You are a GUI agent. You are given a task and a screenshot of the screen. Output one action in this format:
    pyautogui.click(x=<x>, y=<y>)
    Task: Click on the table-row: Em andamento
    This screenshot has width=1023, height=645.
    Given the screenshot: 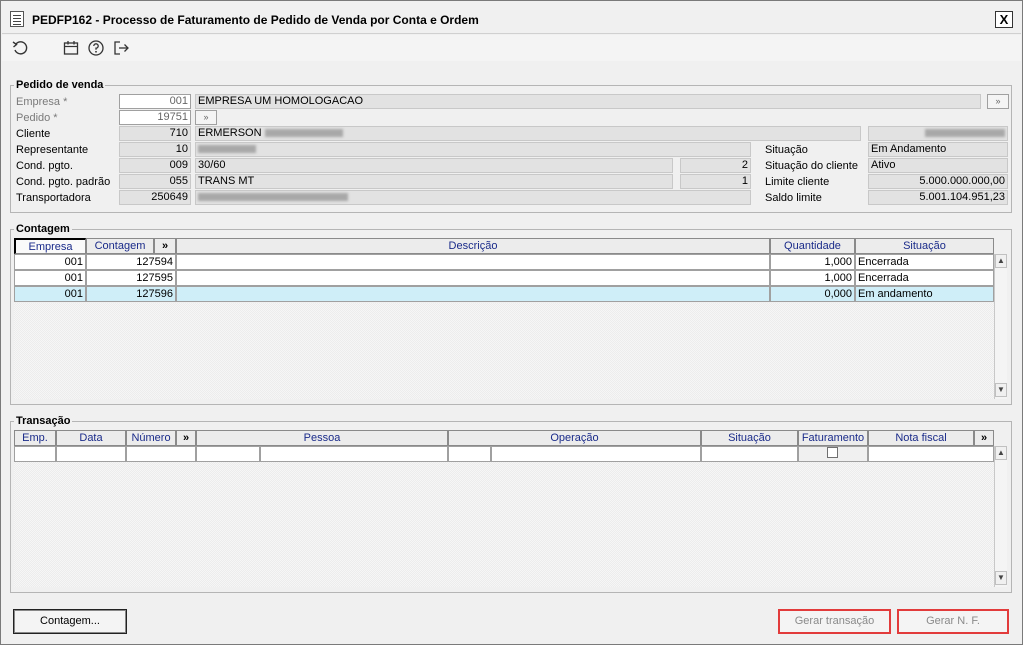 What is the action you would take?
    pyautogui.click(x=924, y=294)
    